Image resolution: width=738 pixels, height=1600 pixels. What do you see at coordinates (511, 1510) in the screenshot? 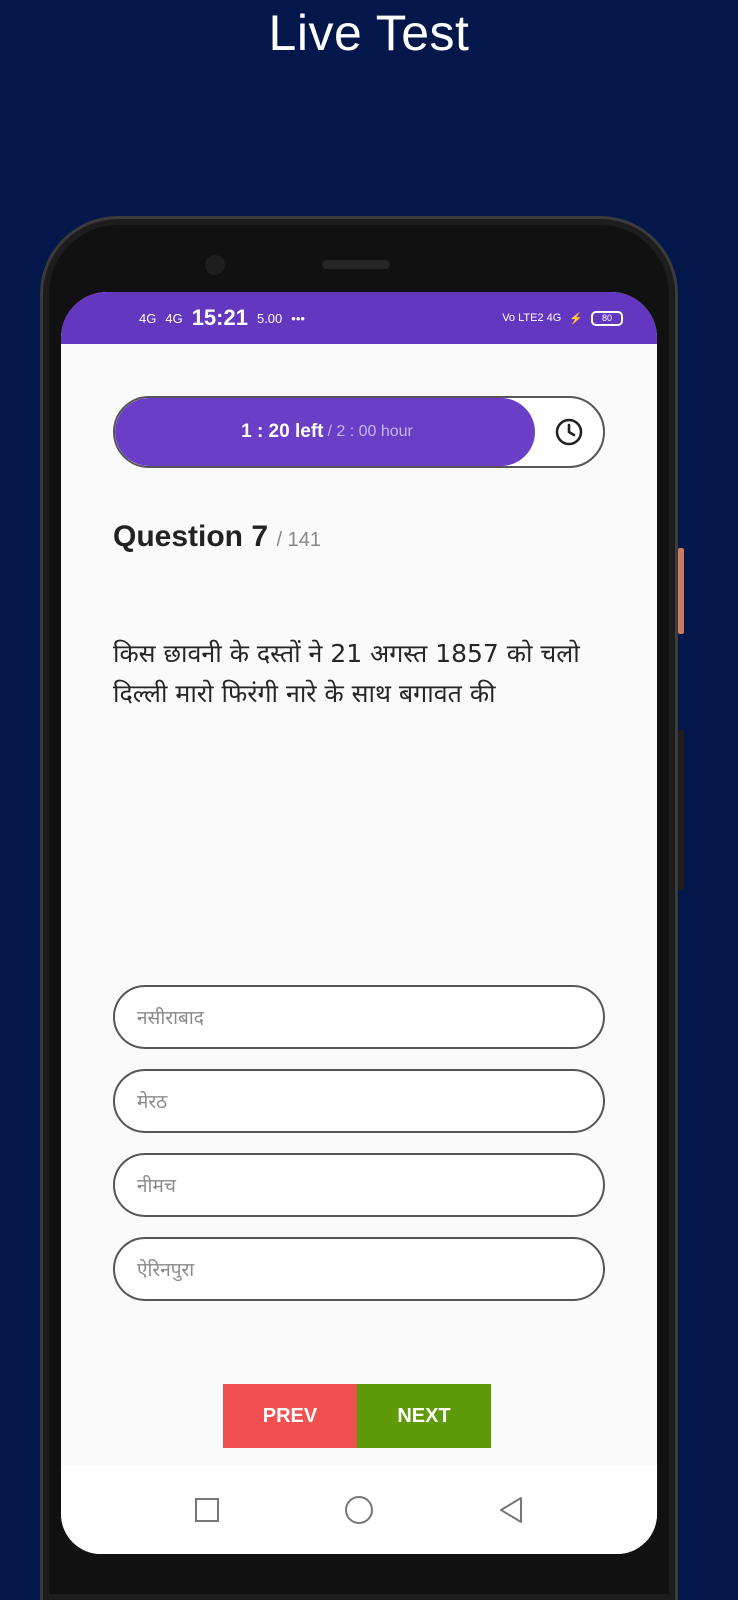
I see `back-triangle-icon` at bounding box center [511, 1510].